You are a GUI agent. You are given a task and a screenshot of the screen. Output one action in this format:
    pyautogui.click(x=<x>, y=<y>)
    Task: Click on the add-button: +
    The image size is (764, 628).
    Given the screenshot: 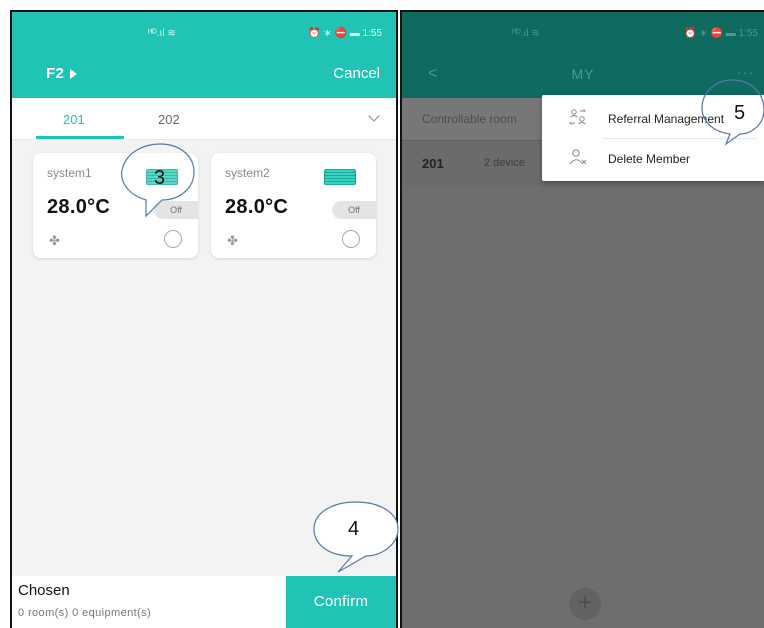 What is the action you would take?
    pyautogui.click(x=585, y=604)
    